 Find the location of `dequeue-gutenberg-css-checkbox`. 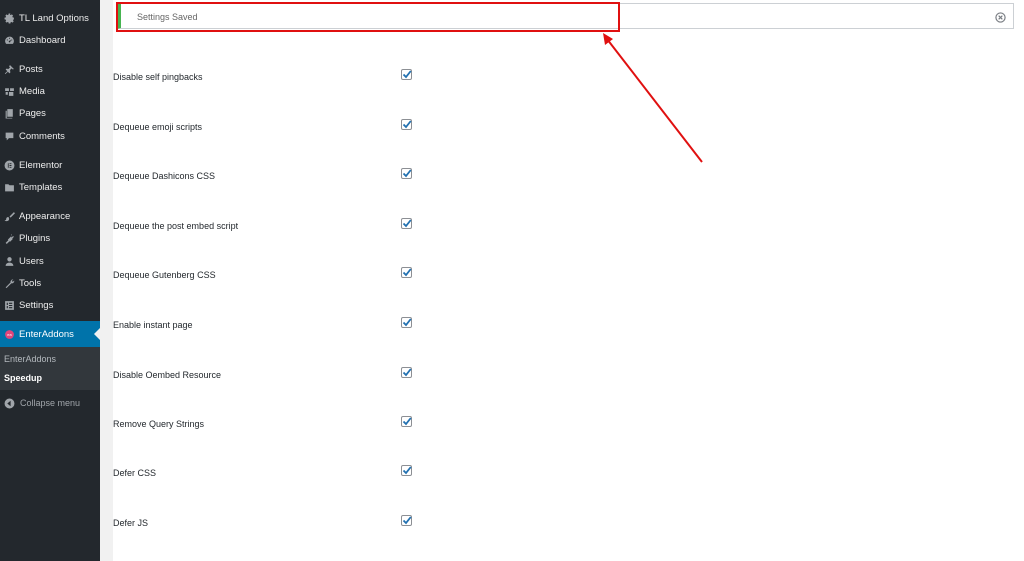

dequeue-gutenberg-css-checkbox is located at coordinates (406, 272).